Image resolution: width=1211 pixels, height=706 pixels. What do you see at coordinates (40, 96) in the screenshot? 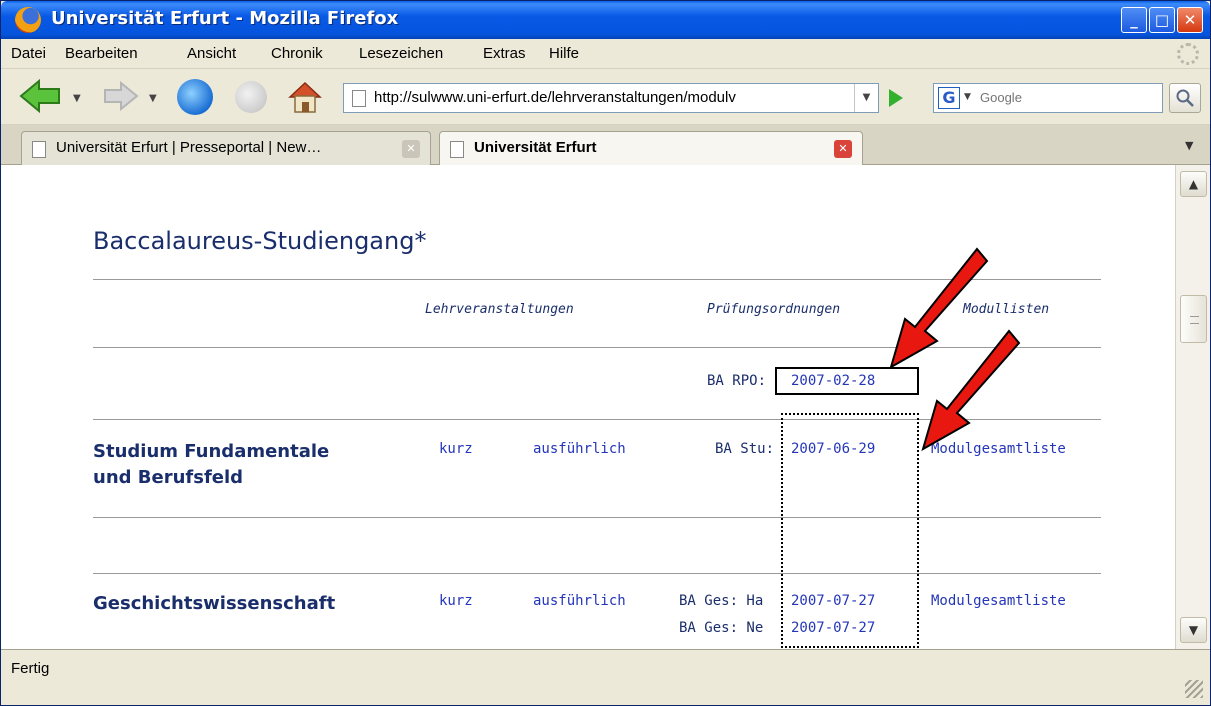
I see `back-arrow-icon` at bounding box center [40, 96].